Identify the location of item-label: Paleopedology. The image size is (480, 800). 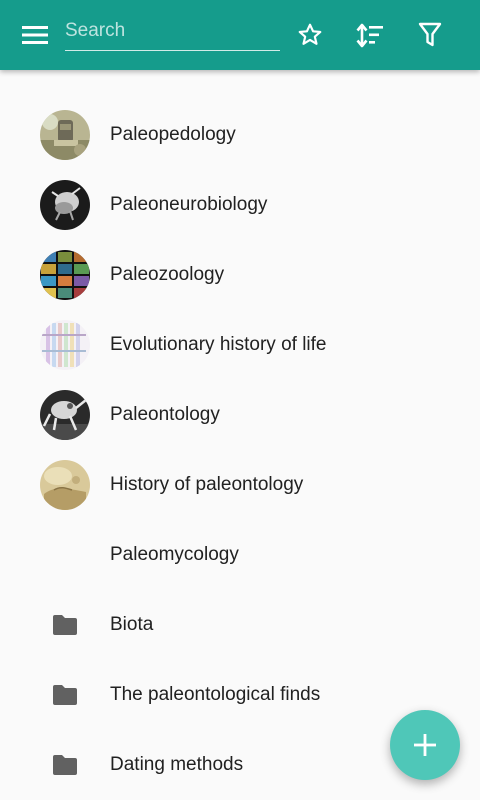
(173, 134).